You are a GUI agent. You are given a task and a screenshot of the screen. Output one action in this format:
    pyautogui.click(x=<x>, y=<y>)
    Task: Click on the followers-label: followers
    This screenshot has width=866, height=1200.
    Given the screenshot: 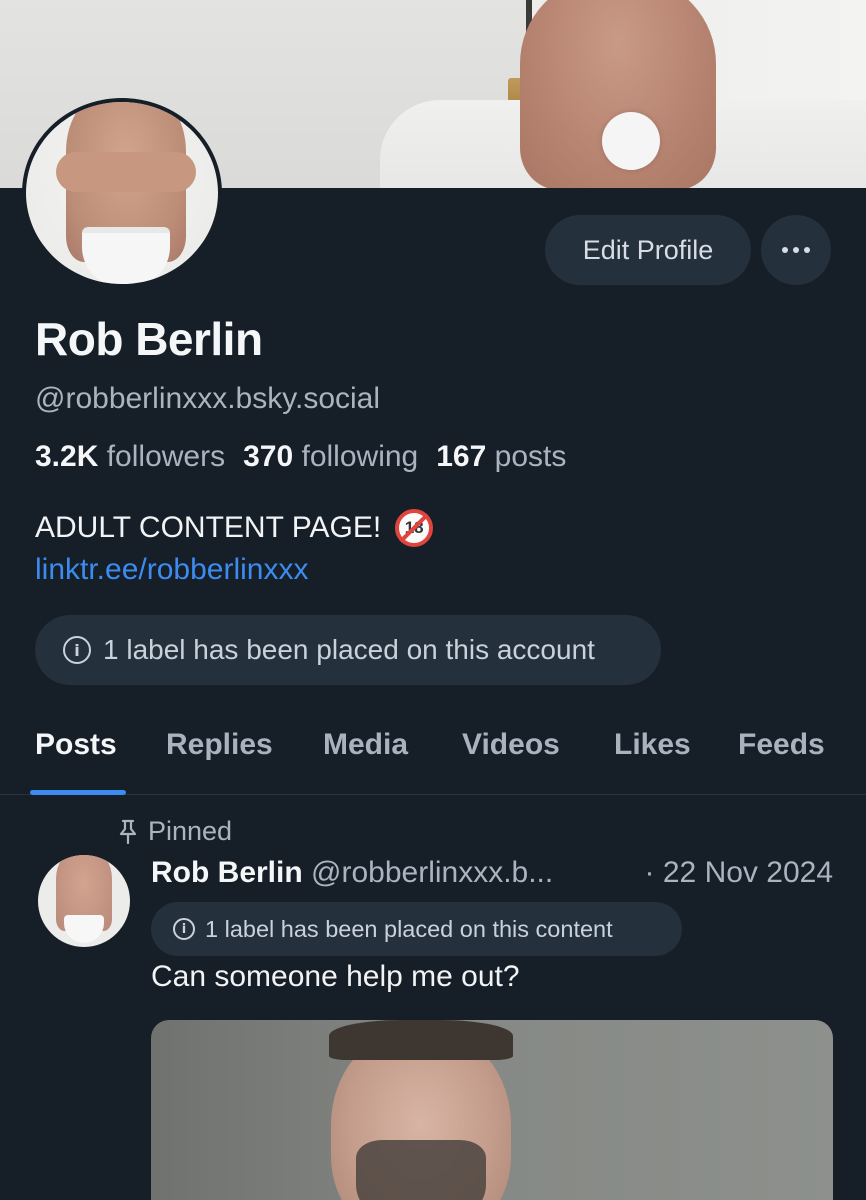 What is the action you would take?
    pyautogui.click(x=166, y=456)
    